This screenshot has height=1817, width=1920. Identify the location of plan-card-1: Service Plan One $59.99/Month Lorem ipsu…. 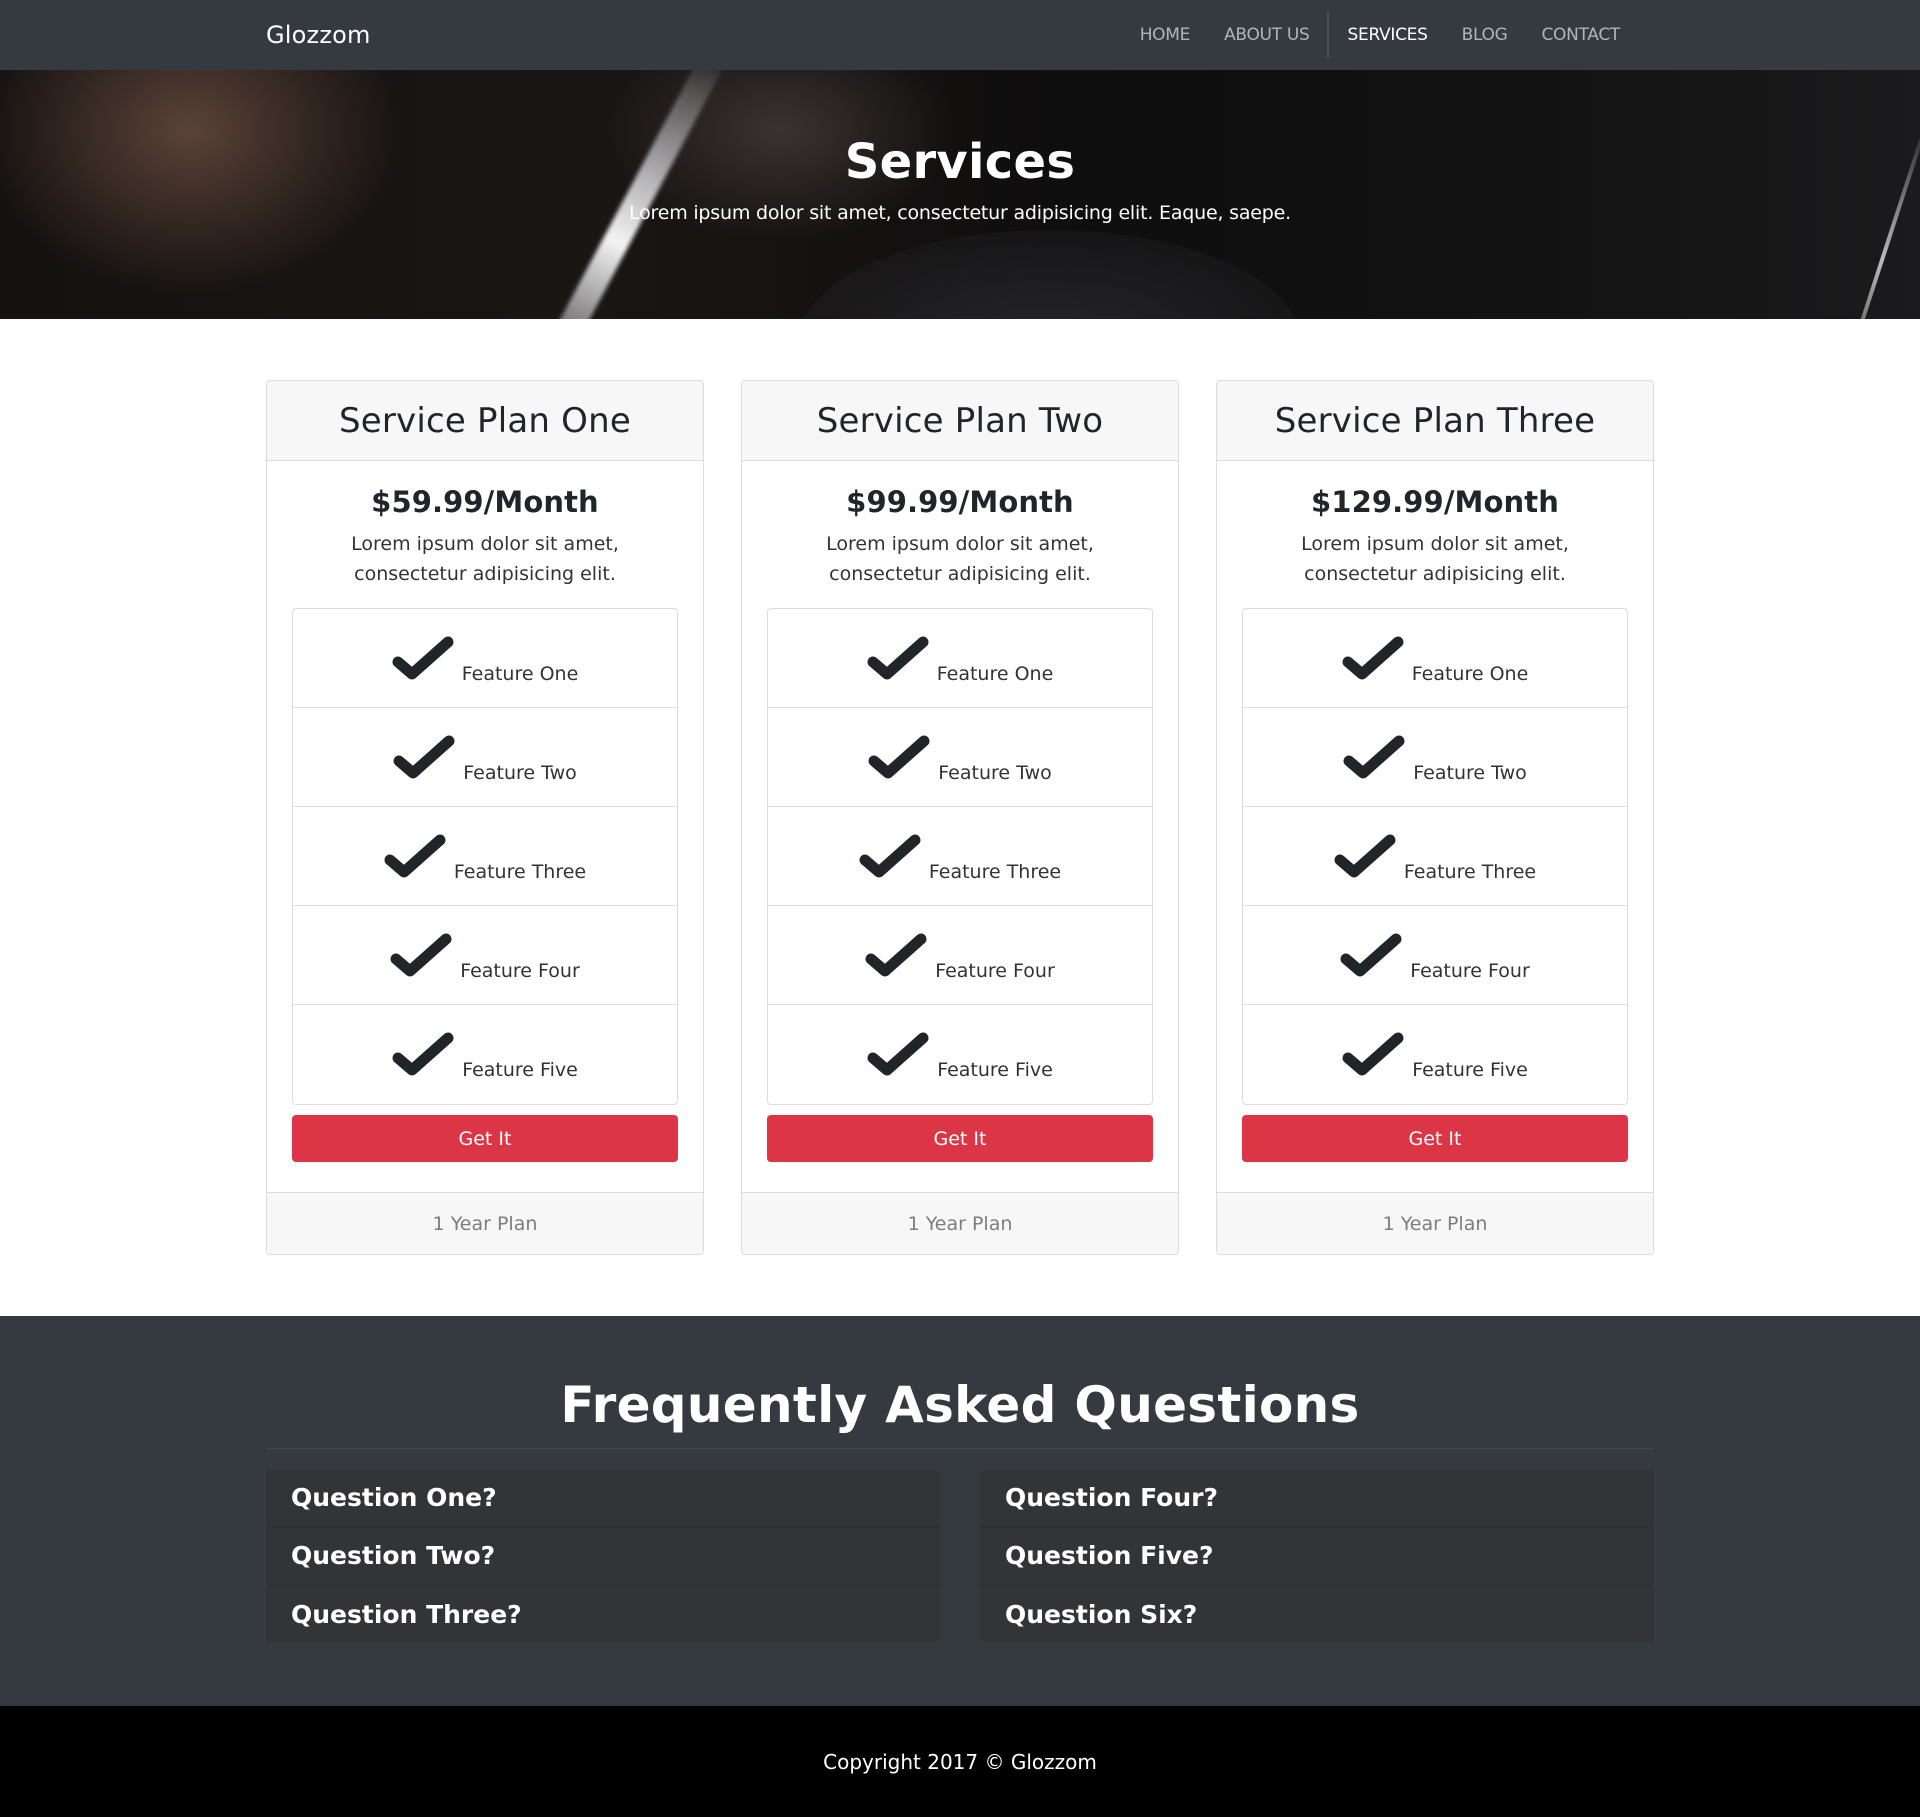
(485, 817).